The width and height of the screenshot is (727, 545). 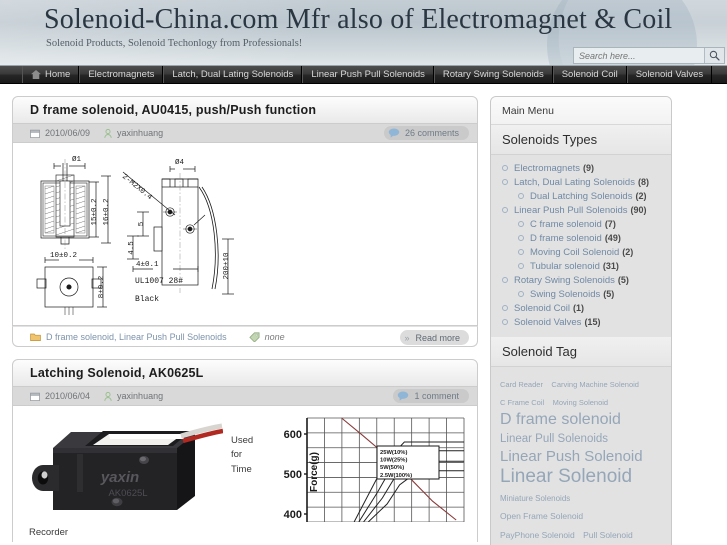 I want to click on read-more-label: Read more, so click(x=437, y=337).